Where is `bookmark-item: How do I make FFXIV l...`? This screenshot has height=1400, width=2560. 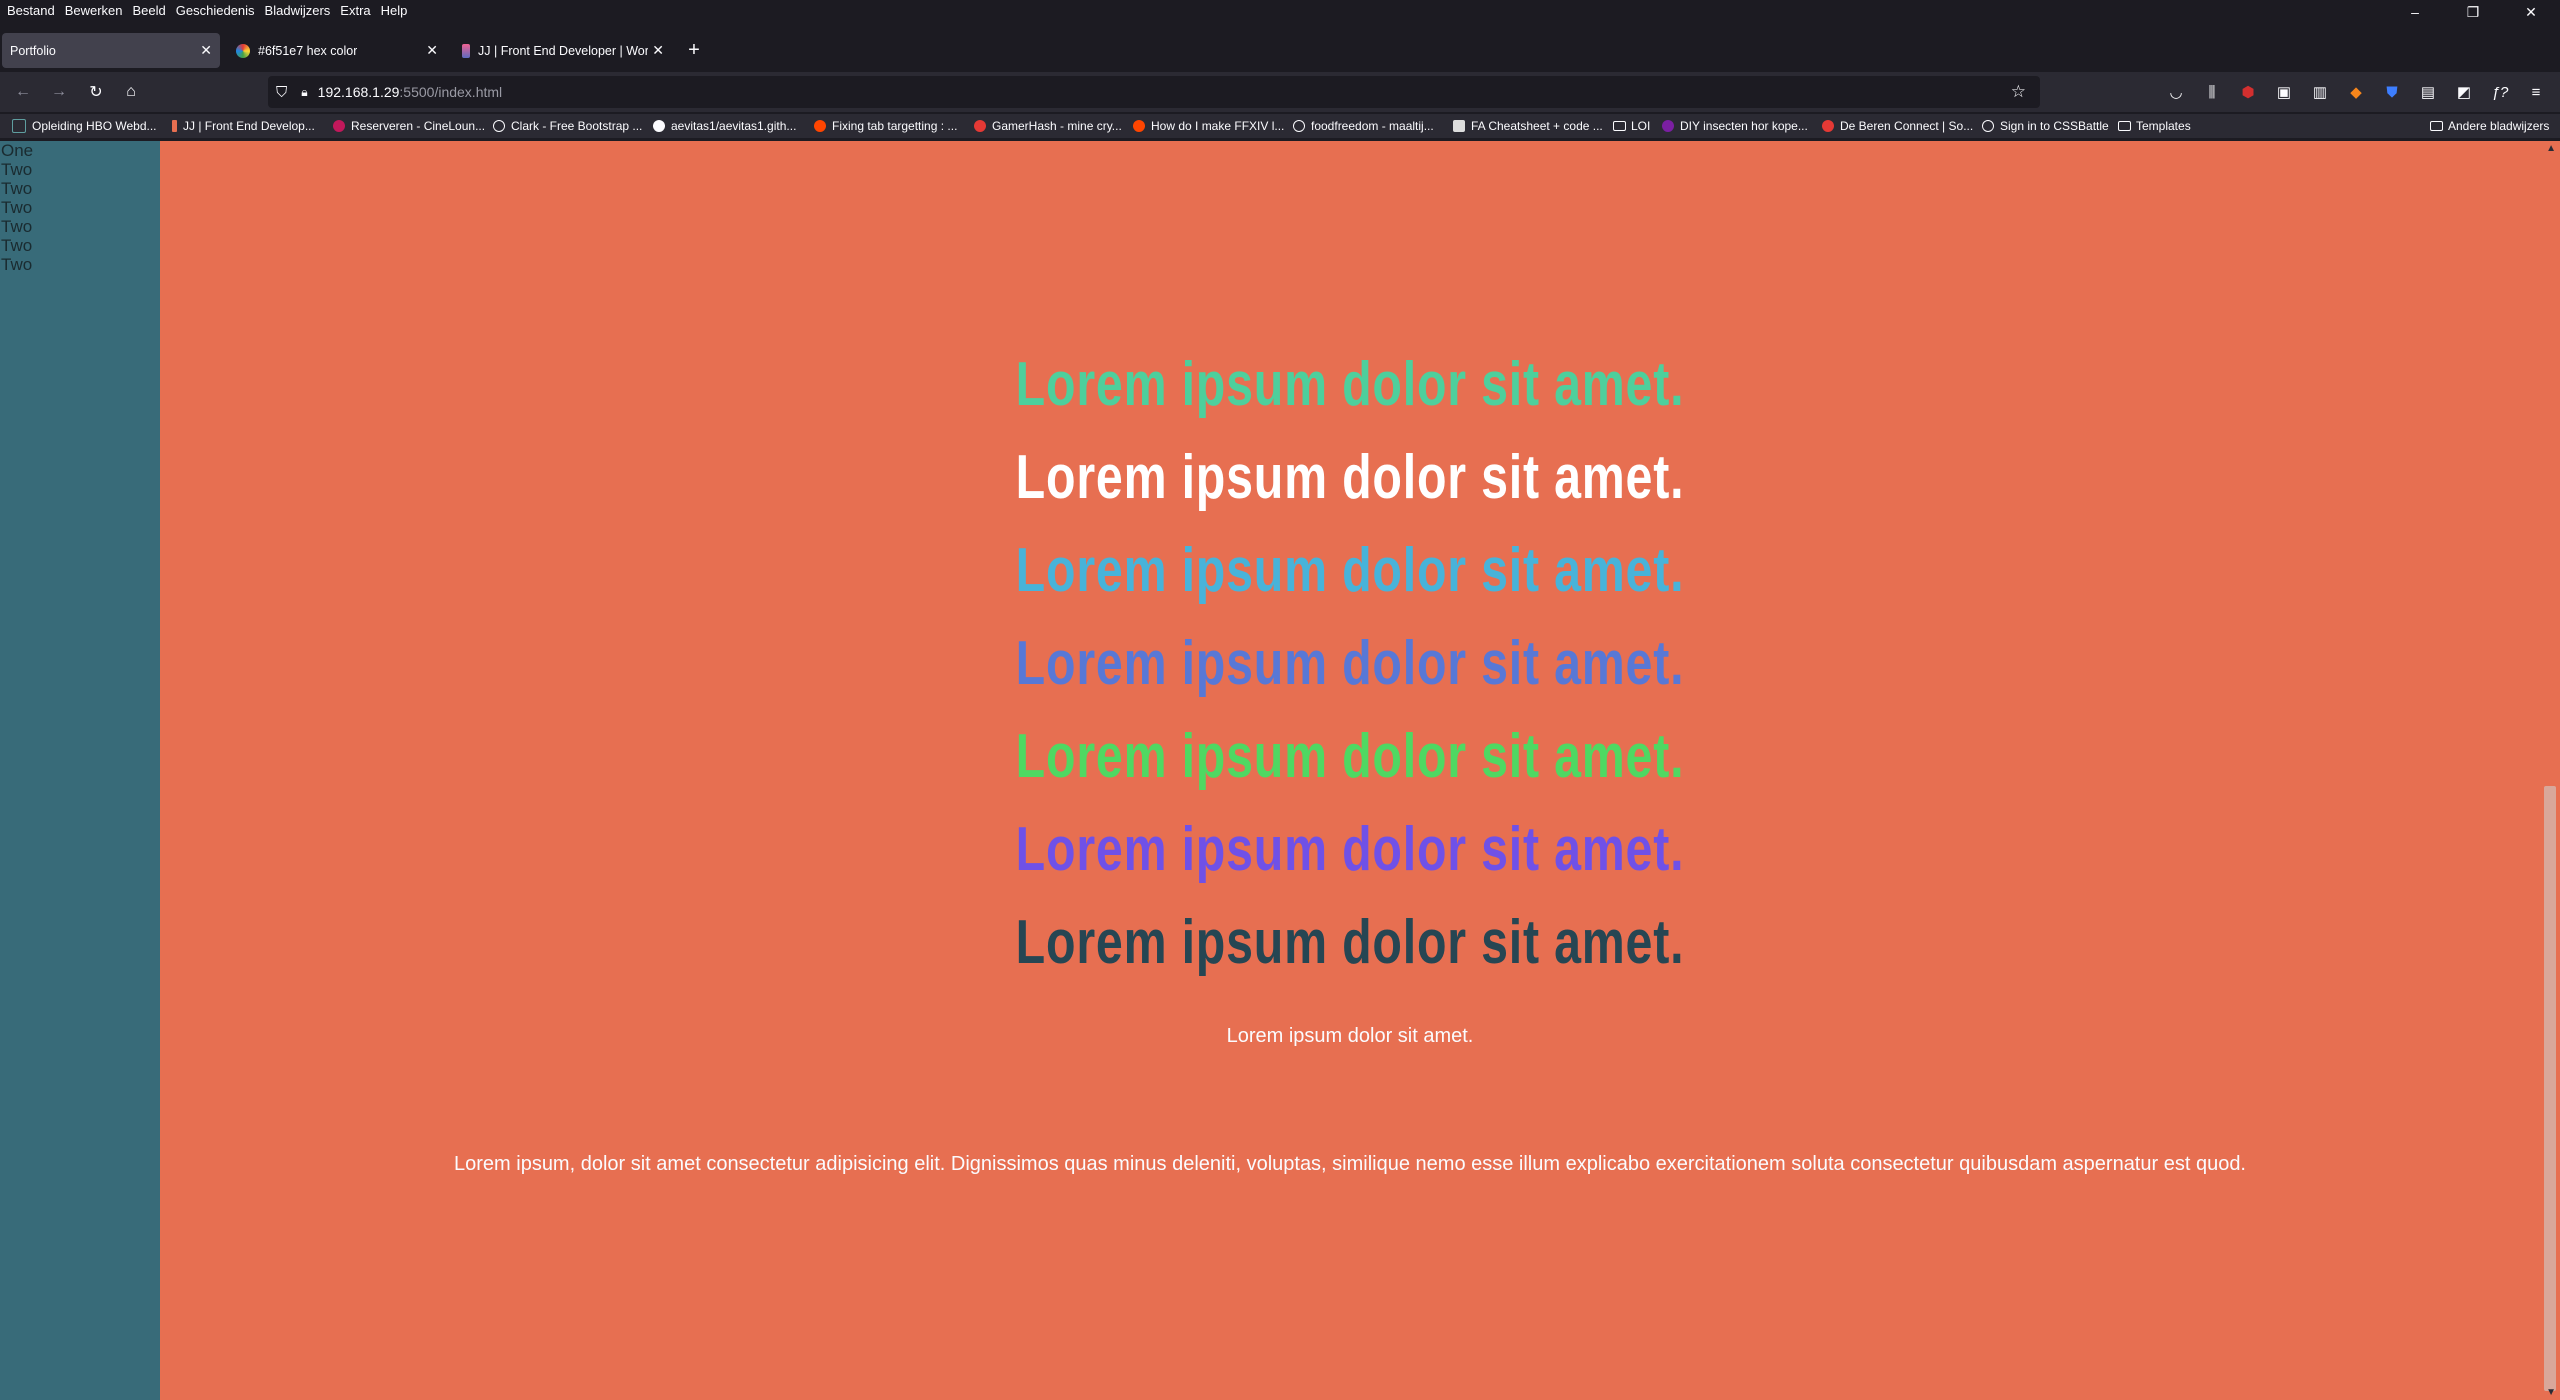
bookmark-item: How do I make FFXIV l... is located at coordinates (1208, 126).